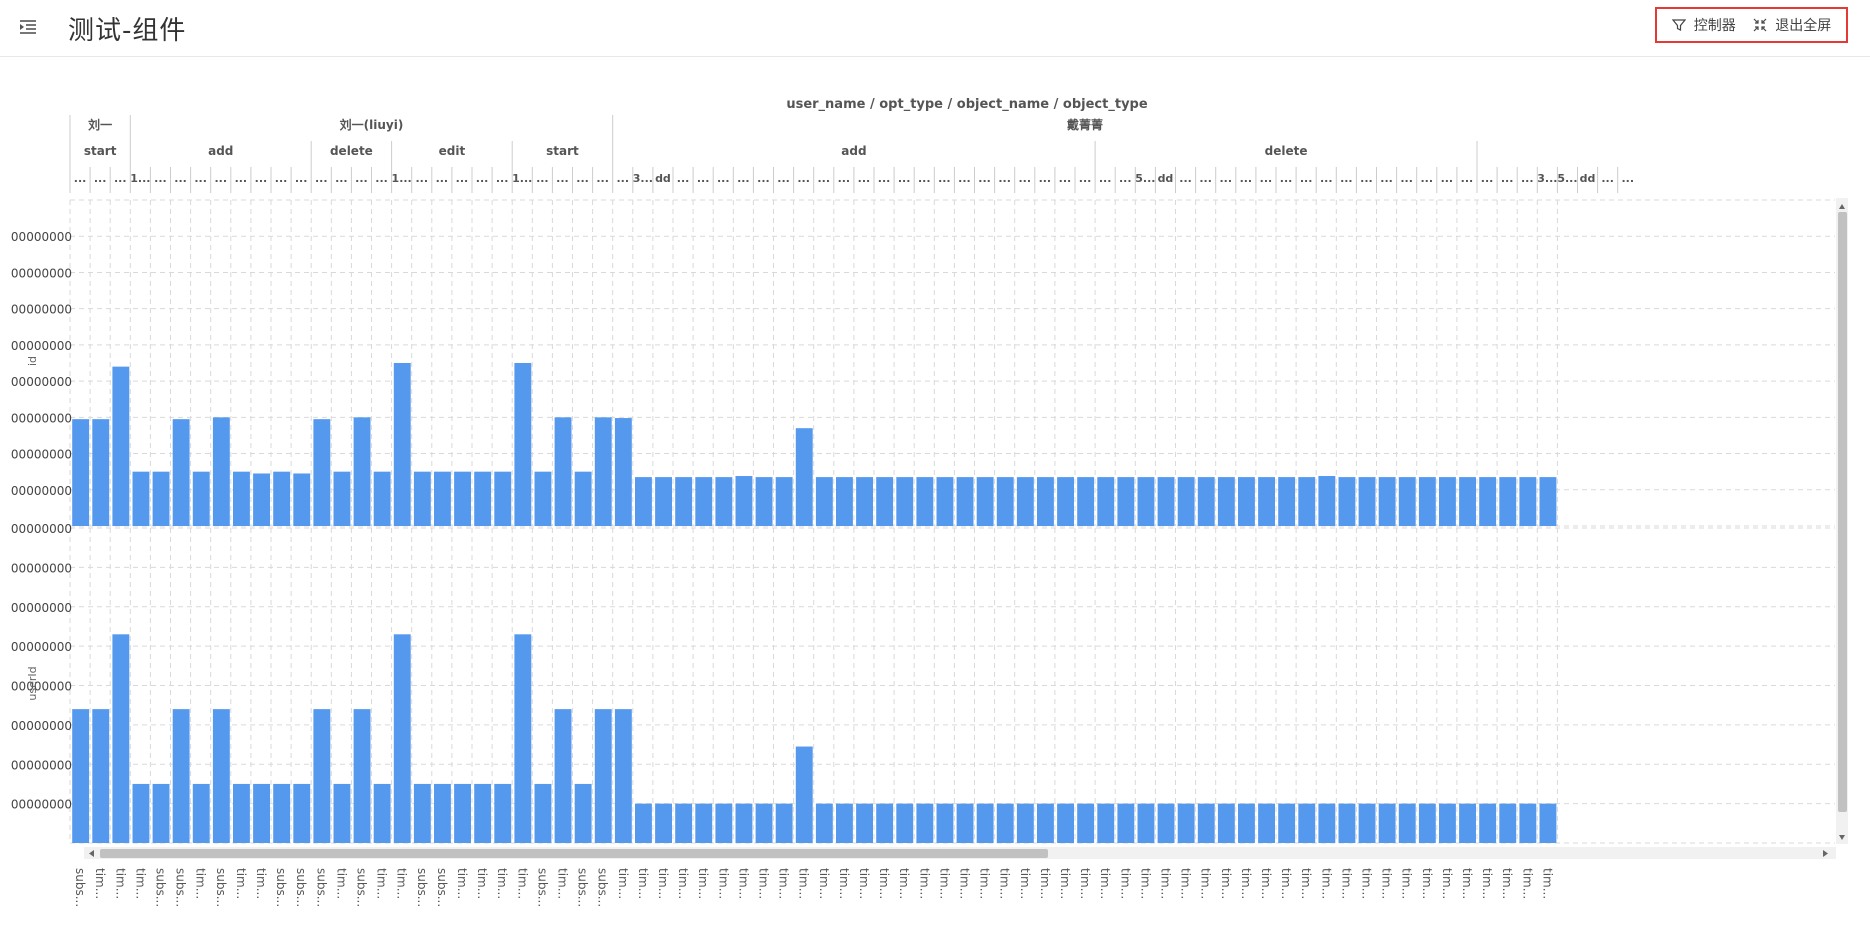  Describe the element at coordinates (1803, 26) in the screenshot. I see `exit-fullscreen-label: 退出全屏` at that location.